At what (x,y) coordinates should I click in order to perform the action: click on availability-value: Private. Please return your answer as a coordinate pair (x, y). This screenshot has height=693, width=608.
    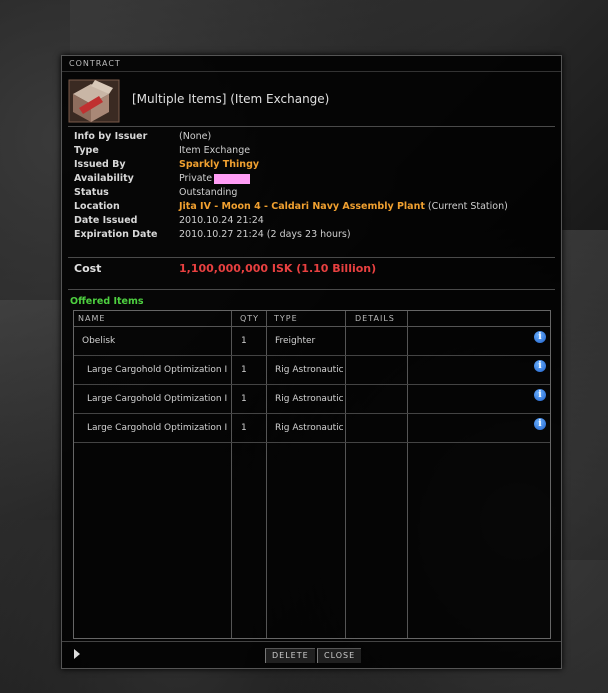
    Looking at the image, I should click on (215, 179).